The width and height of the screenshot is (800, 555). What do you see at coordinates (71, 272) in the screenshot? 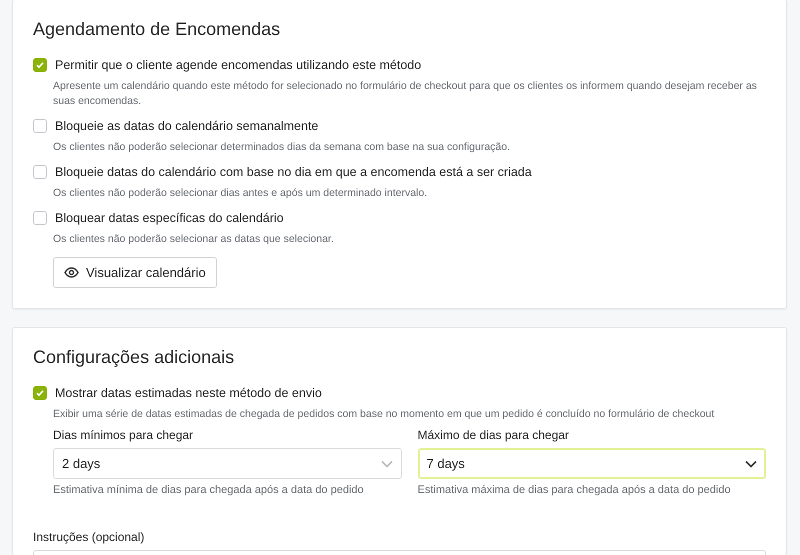
I see `eye-icon` at bounding box center [71, 272].